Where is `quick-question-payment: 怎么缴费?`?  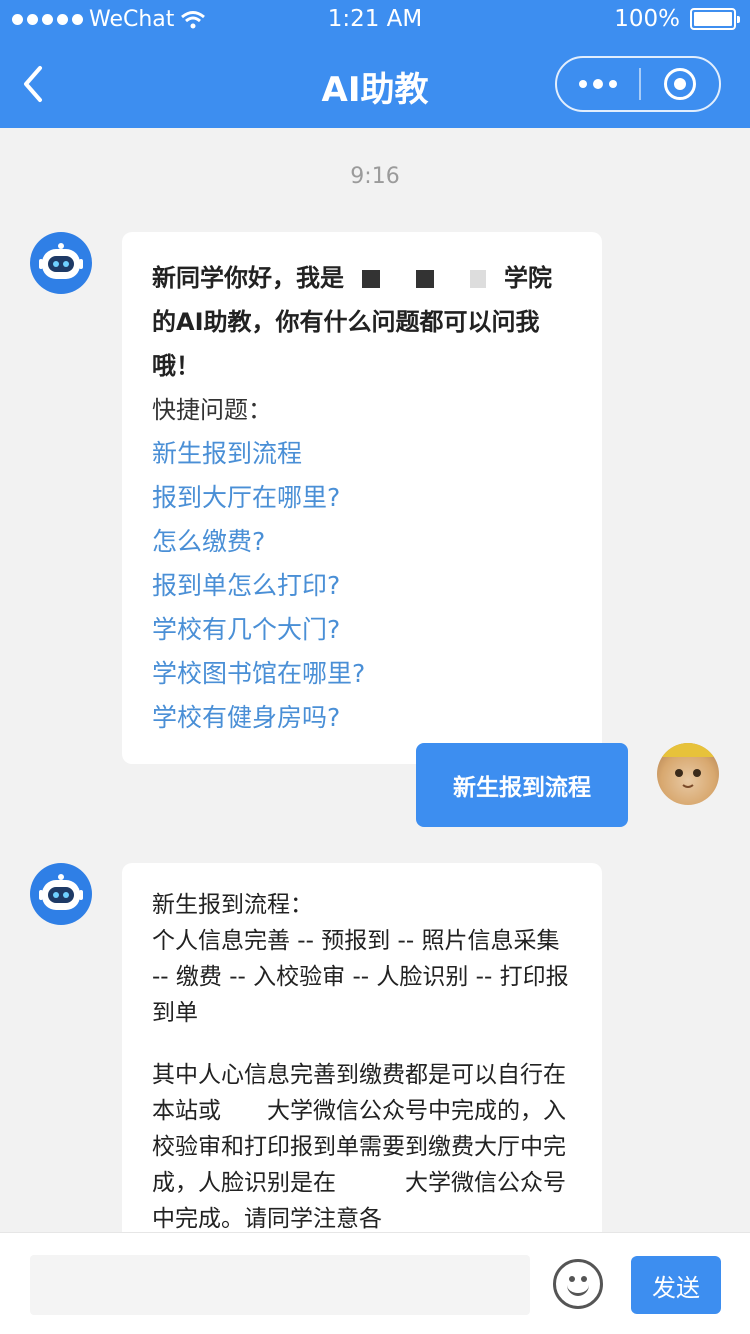
quick-question-payment: 怎么缴费? is located at coordinates (362, 542).